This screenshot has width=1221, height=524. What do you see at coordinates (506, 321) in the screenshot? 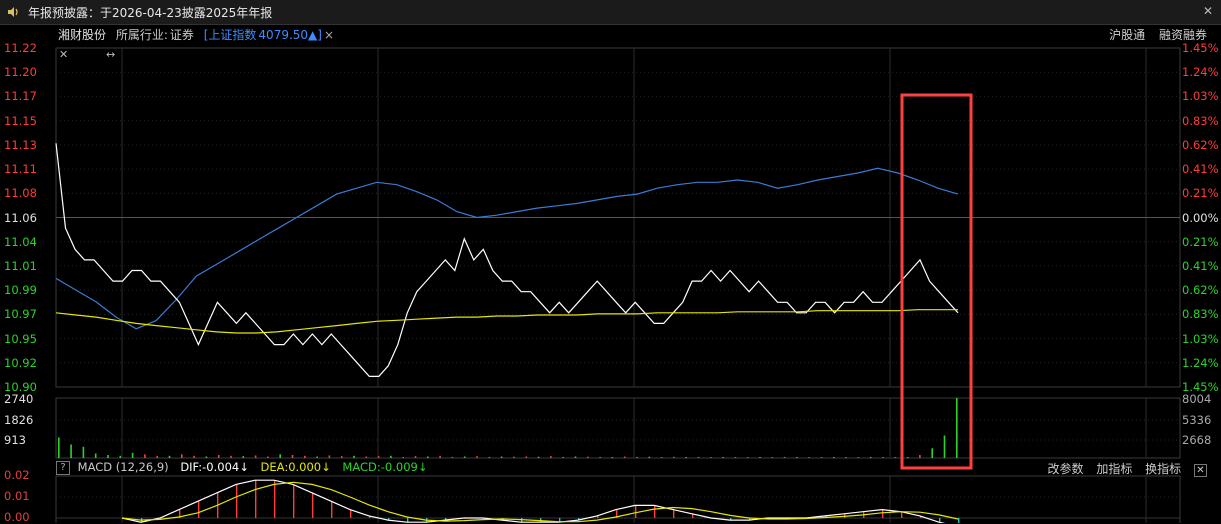
I see `average-line` at bounding box center [506, 321].